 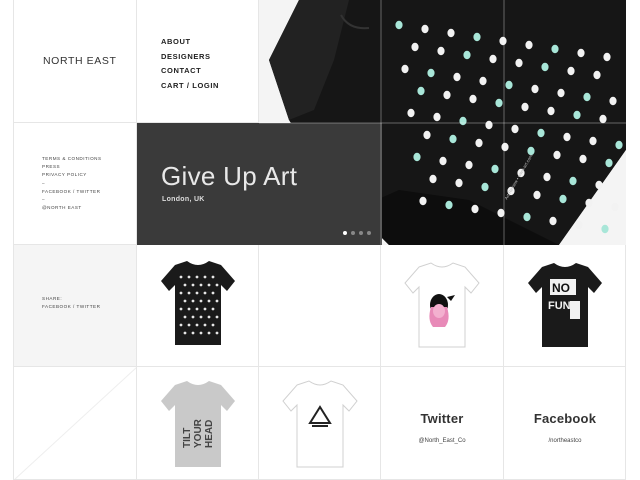 What do you see at coordinates (190, 42) in the screenshot?
I see `nav-about: ABOUT` at bounding box center [190, 42].